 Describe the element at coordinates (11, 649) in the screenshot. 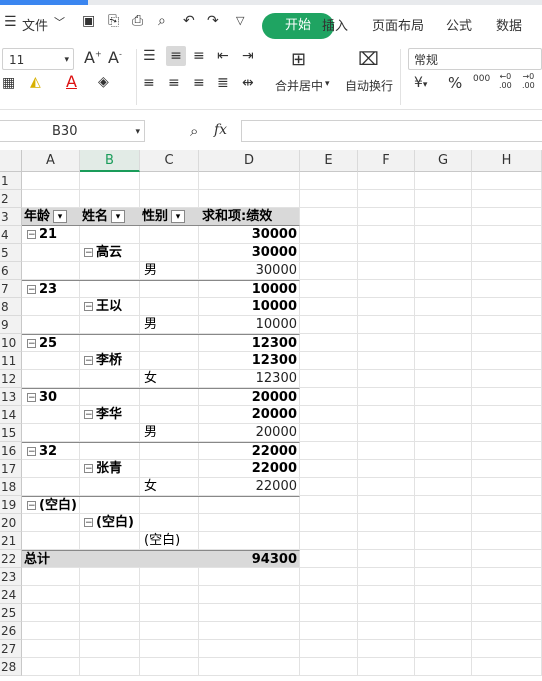

I see `row-header: 27` at that location.